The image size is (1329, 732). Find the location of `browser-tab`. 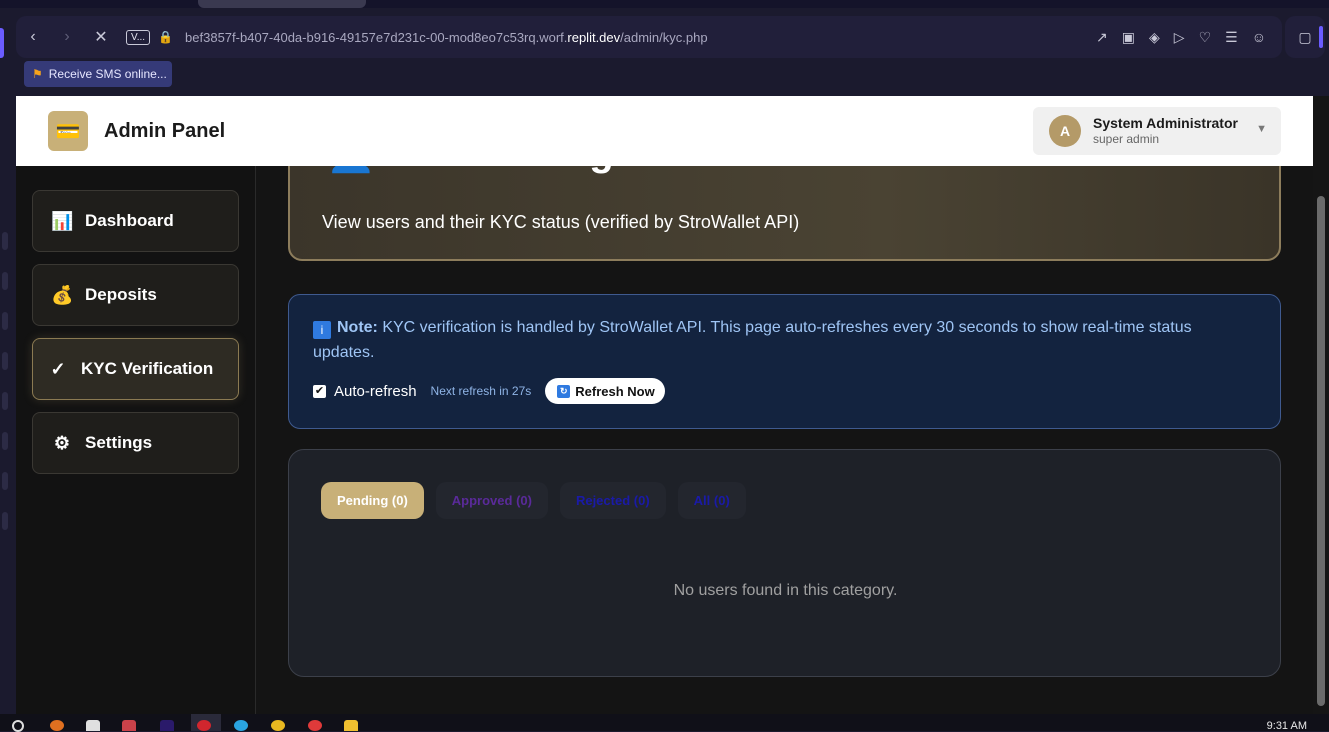

browser-tab is located at coordinates (282, 4).